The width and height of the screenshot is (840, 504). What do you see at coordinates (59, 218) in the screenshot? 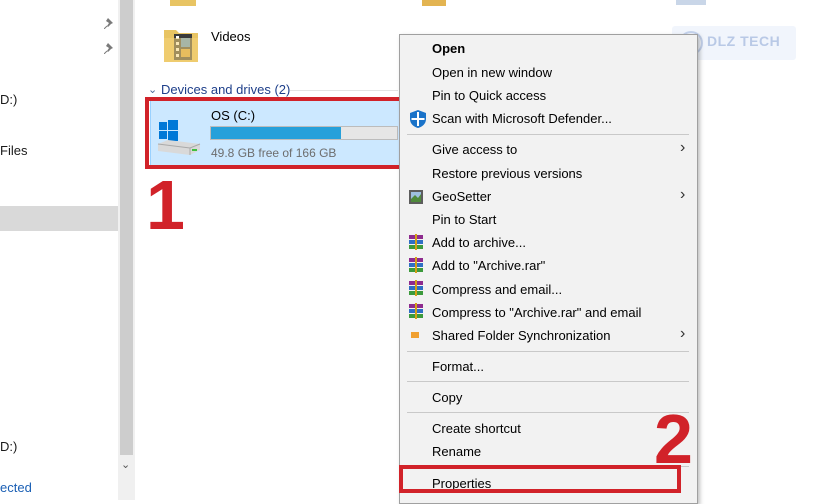
I see `nav-selected-item` at bounding box center [59, 218].